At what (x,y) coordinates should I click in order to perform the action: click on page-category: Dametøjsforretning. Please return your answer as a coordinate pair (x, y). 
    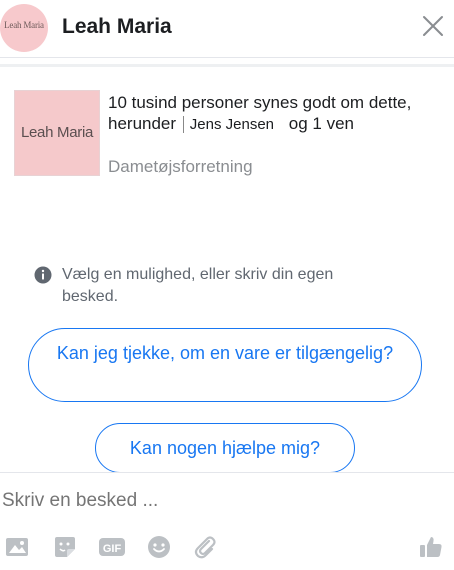
    Looking at the image, I should click on (180, 166).